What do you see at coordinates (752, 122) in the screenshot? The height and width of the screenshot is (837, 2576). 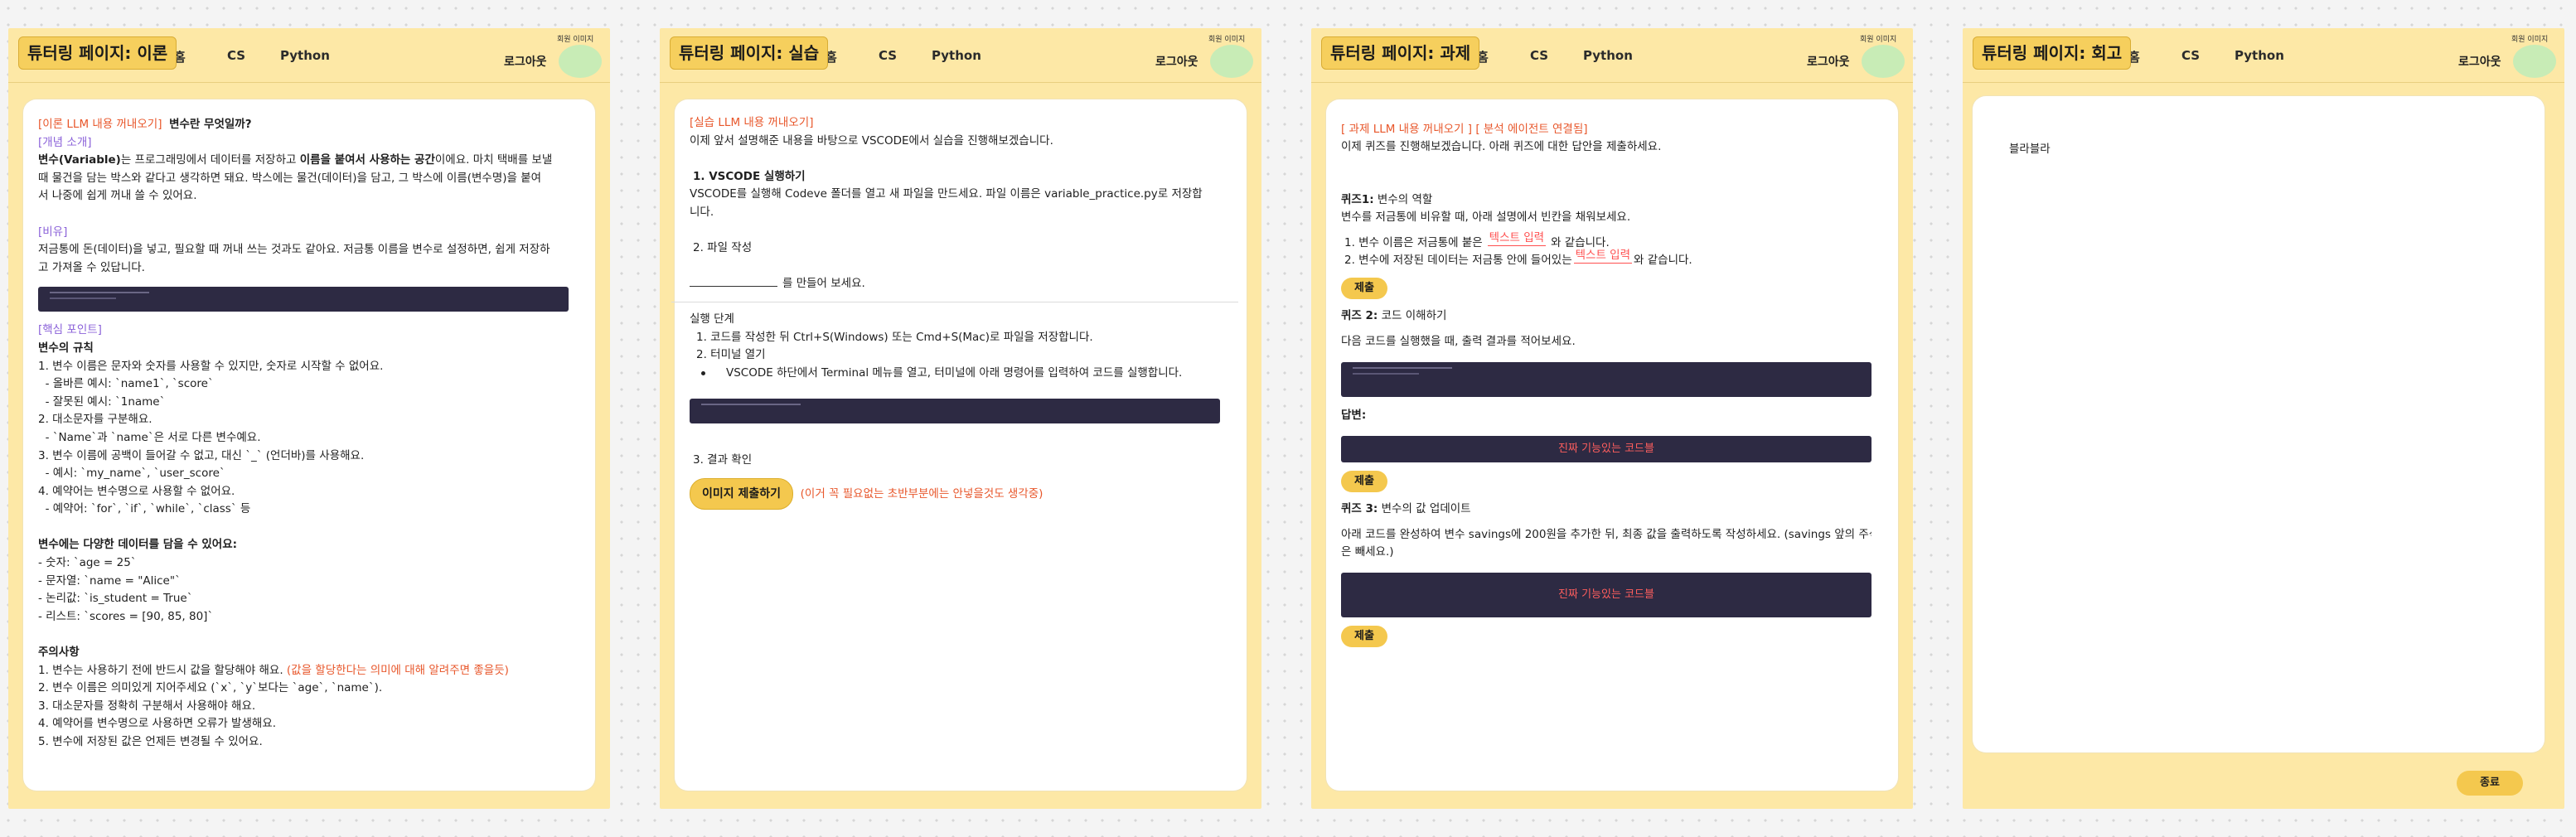 I see `llm-source-tag: [실습 LLM 내용 꺼내오기]` at bounding box center [752, 122].